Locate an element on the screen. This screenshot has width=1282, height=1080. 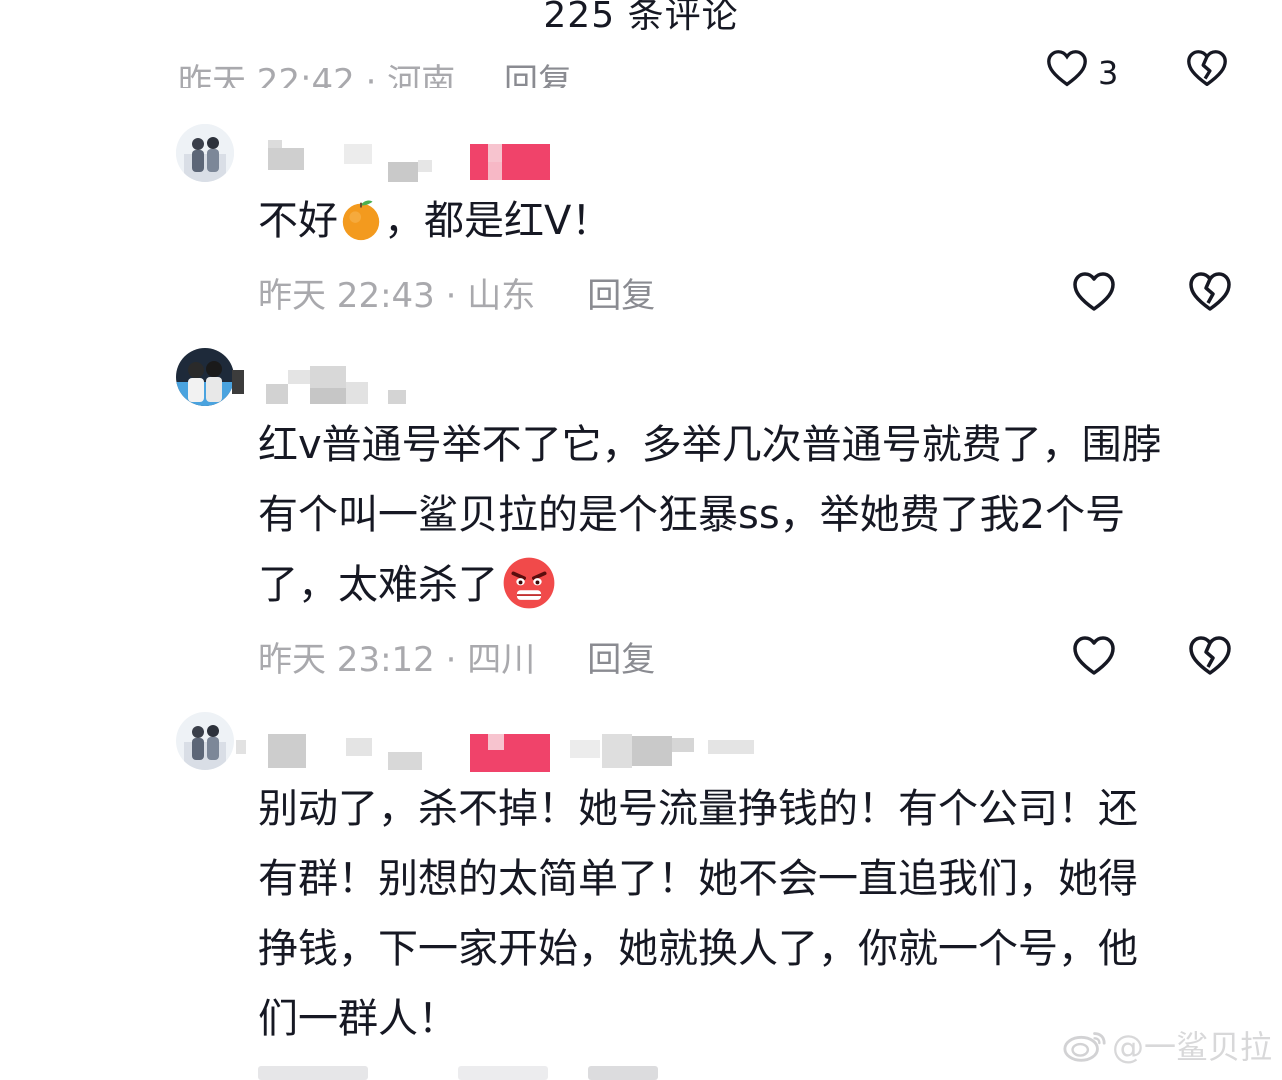
timestamp-location: 昨天 23:12 · 四川 is located at coordinates (397, 659).